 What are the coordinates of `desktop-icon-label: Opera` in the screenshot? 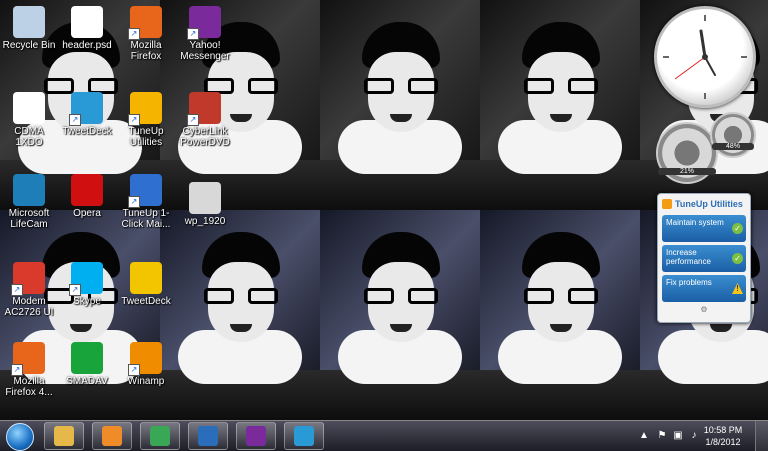 It's located at (87, 213).